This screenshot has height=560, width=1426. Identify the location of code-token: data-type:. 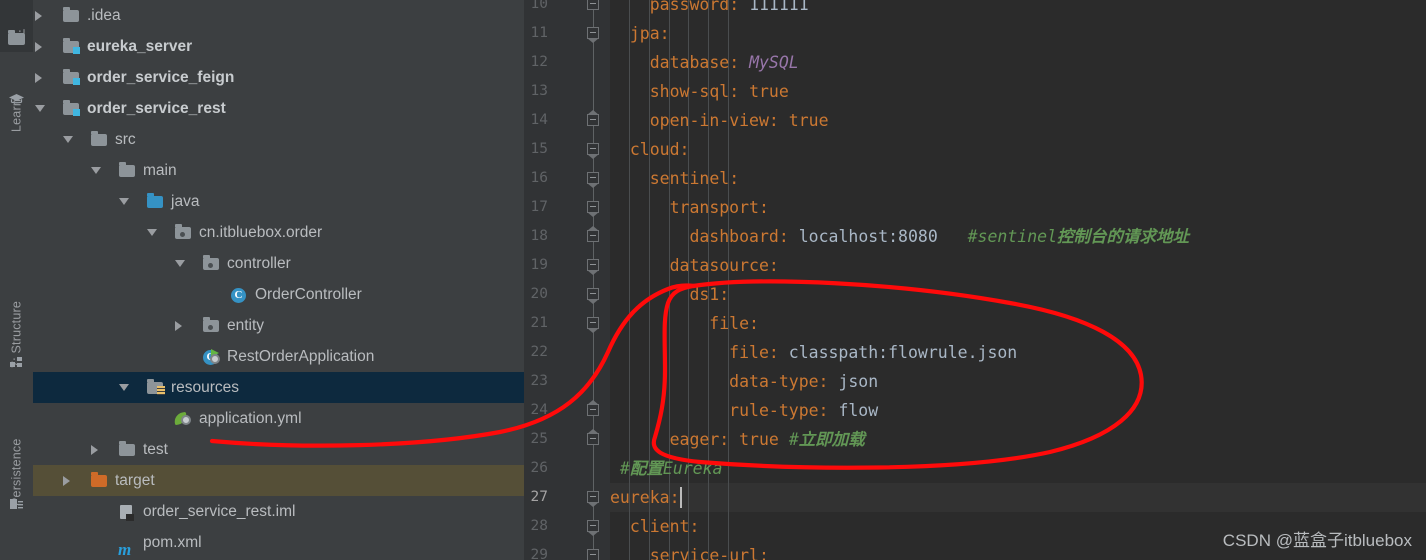
(784, 381).